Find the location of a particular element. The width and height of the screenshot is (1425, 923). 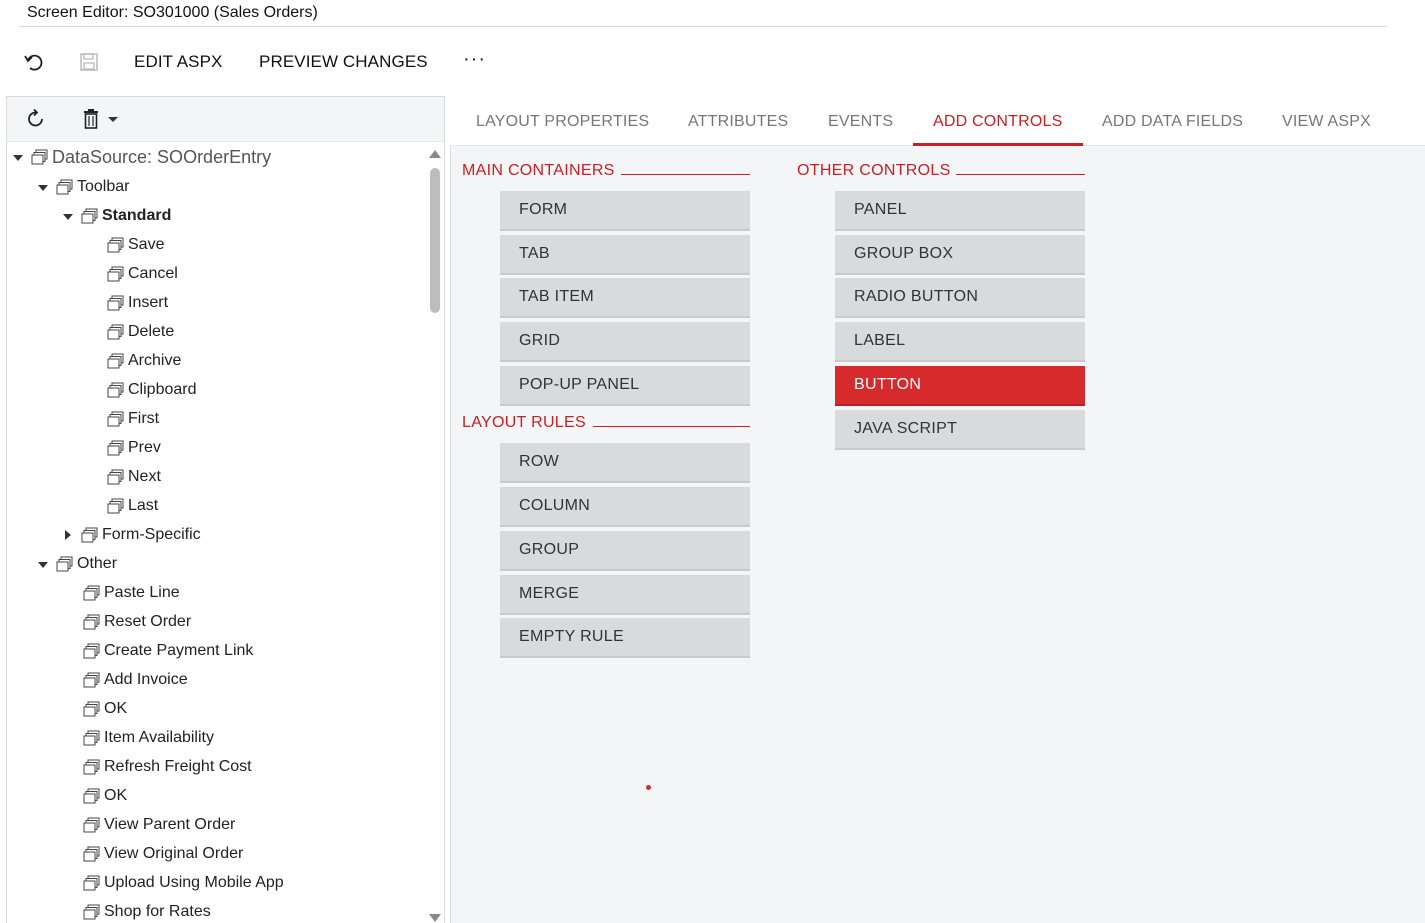

tree-node-label: Refresh Freight Cost is located at coordinates (178, 766).